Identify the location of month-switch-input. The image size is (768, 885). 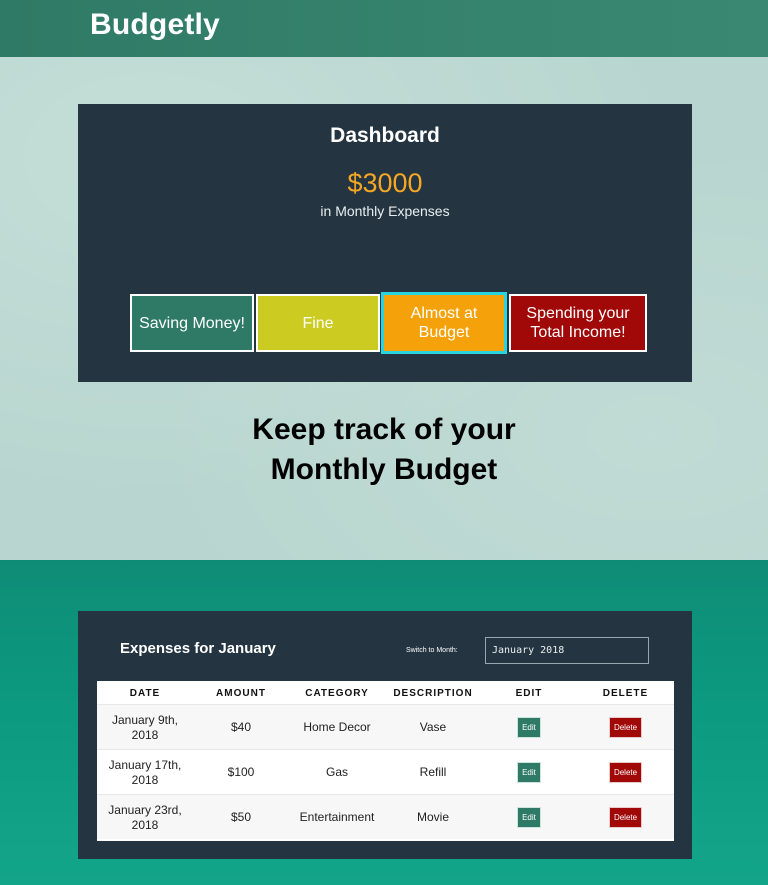
(567, 650).